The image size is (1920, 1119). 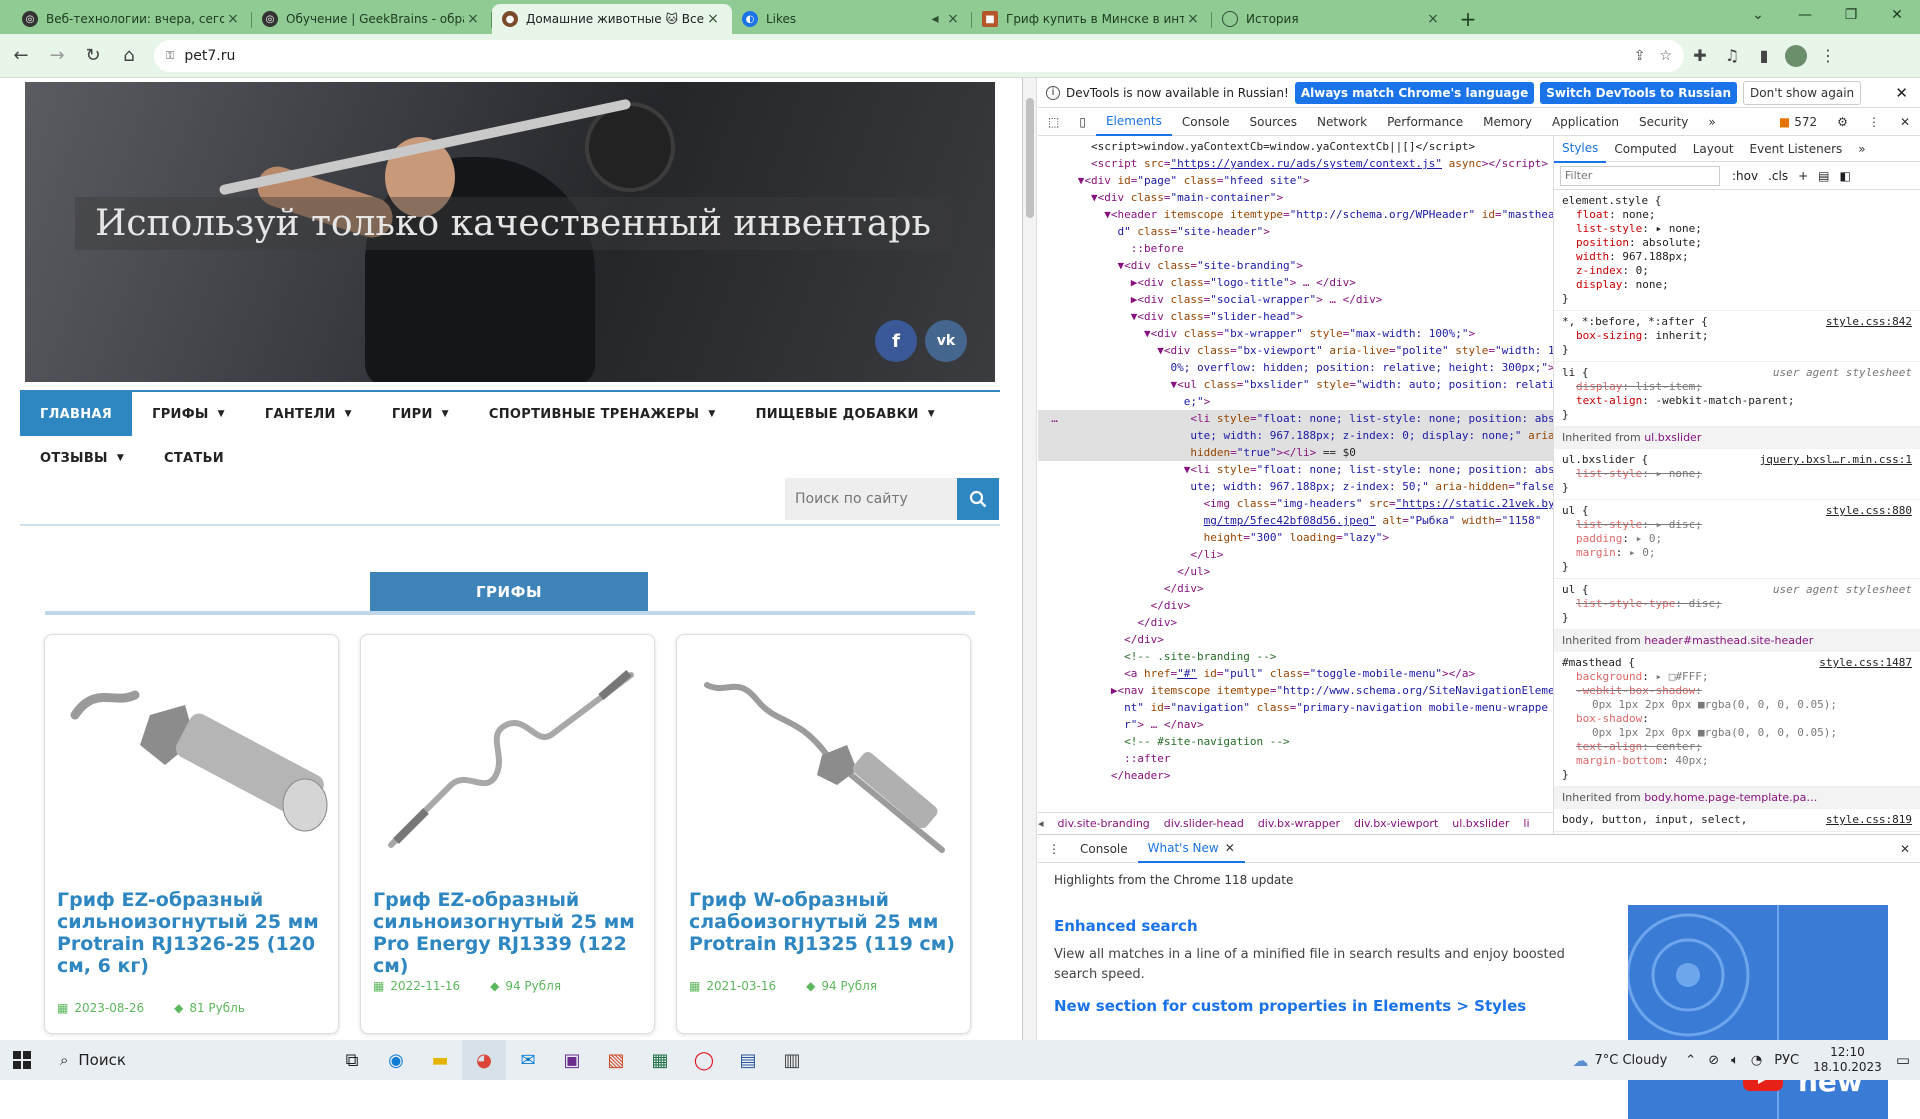 I want to click on device-toolbar-icon: ▯, so click(x=1082, y=122).